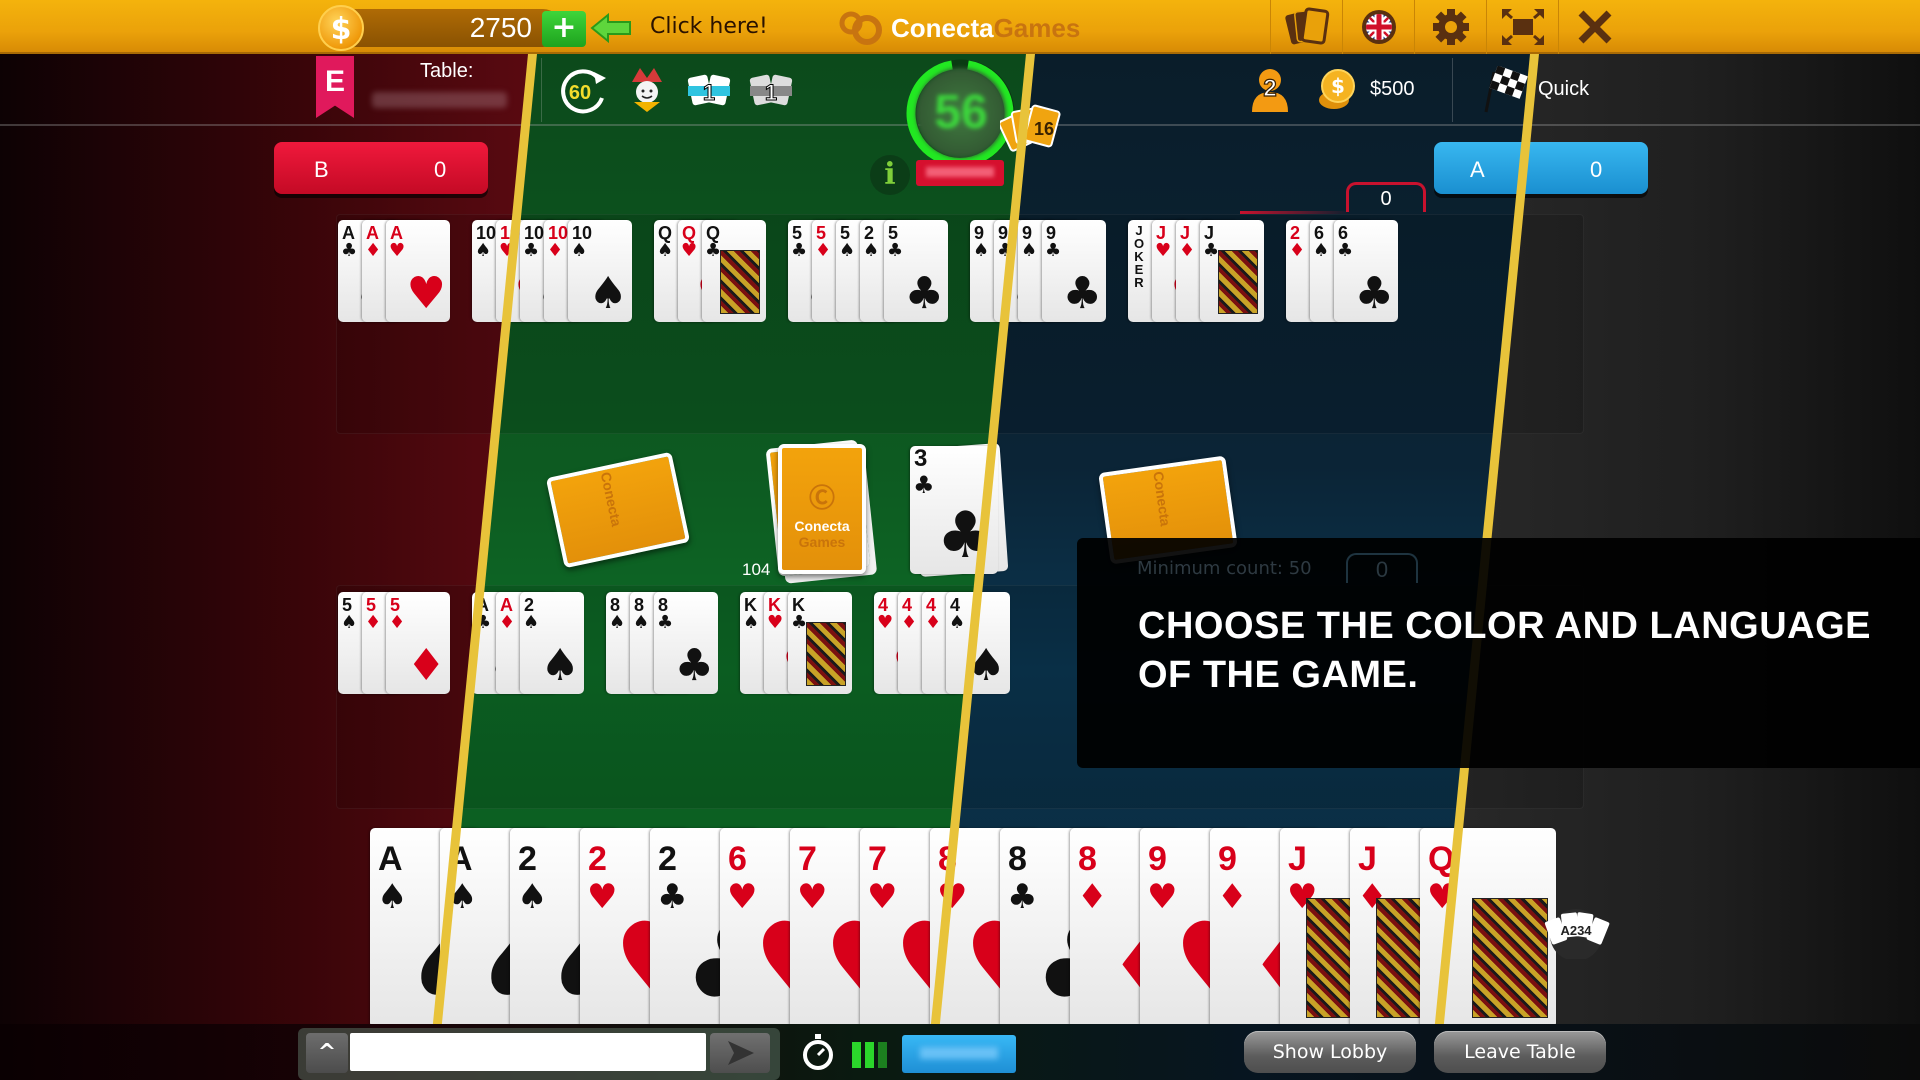 The image size is (1920, 1080). What do you see at coordinates (1378, 27) in the screenshot?
I see `language-button` at bounding box center [1378, 27].